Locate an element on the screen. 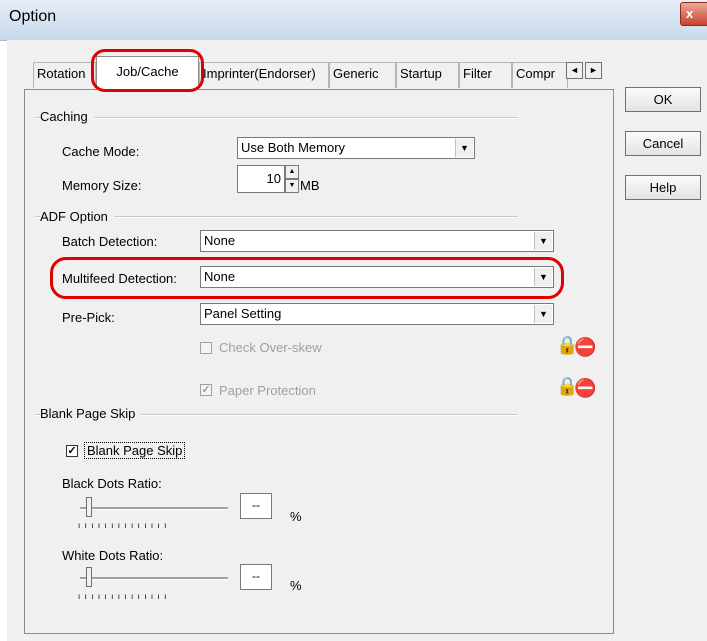  batch-detection-label: Batch Detection: is located at coordinates (110, 241).